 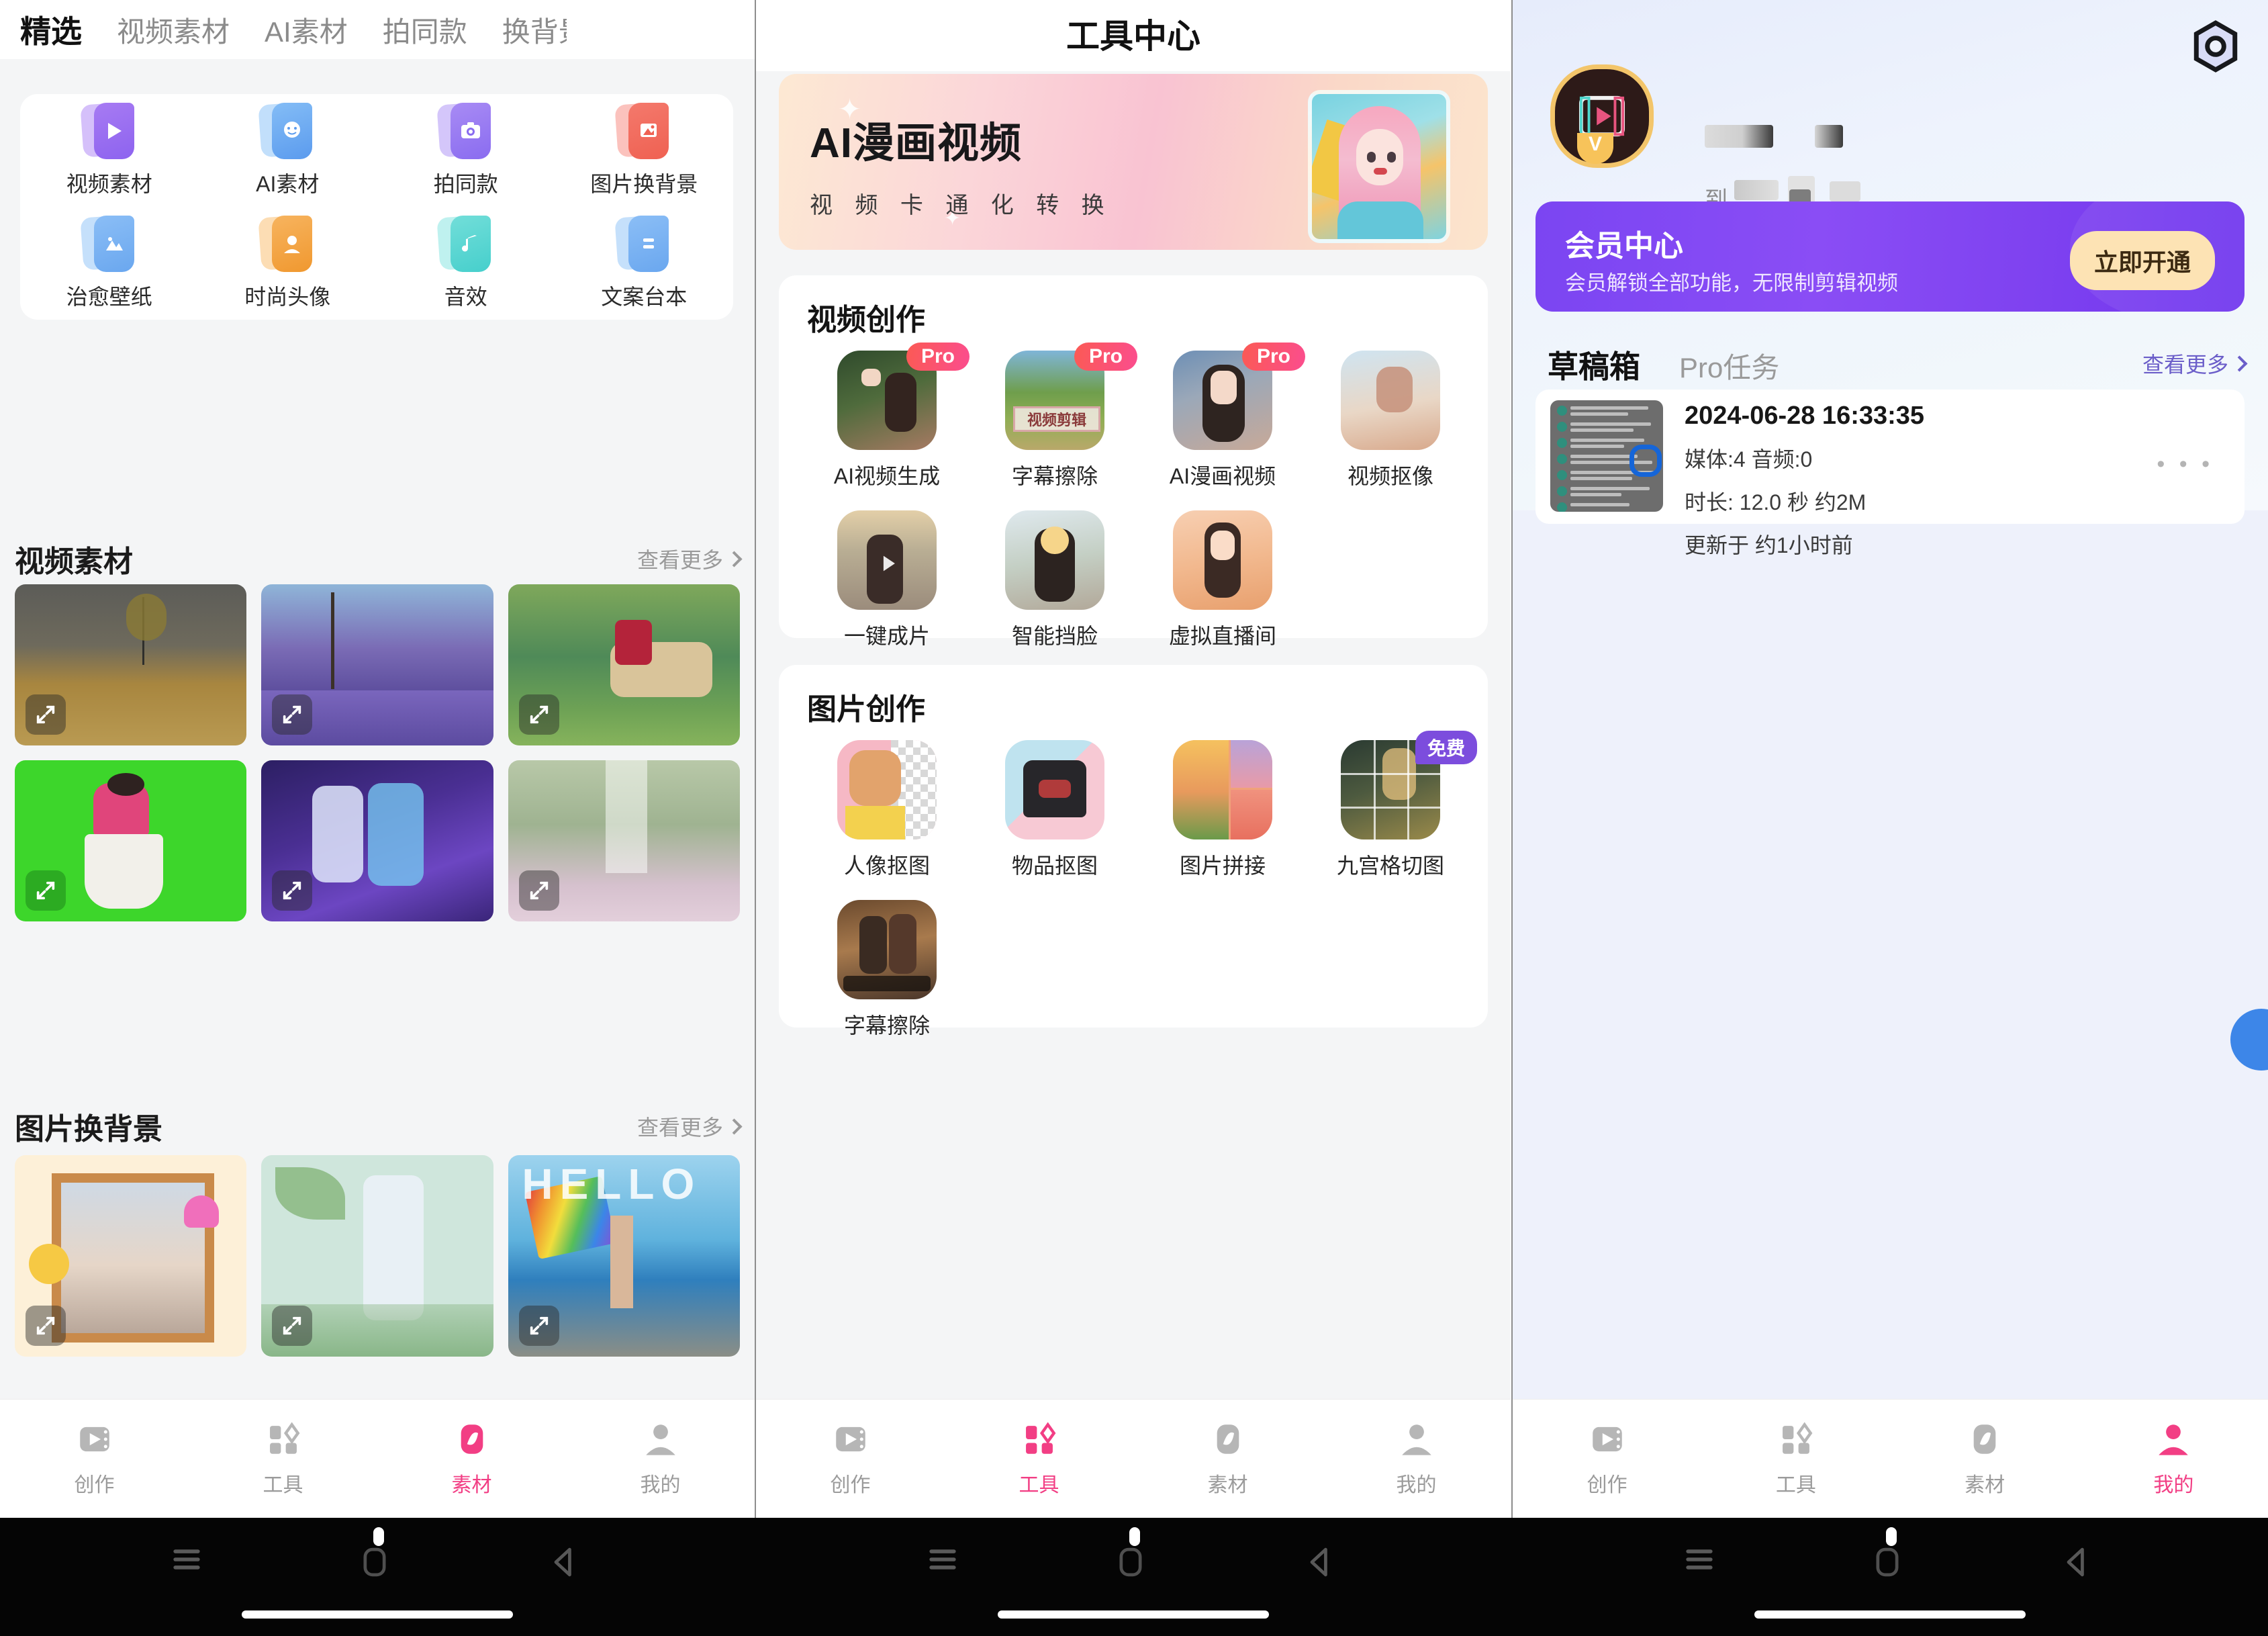 I want to click on thumb-purple-blossom-street, so click(x=377, y=664).